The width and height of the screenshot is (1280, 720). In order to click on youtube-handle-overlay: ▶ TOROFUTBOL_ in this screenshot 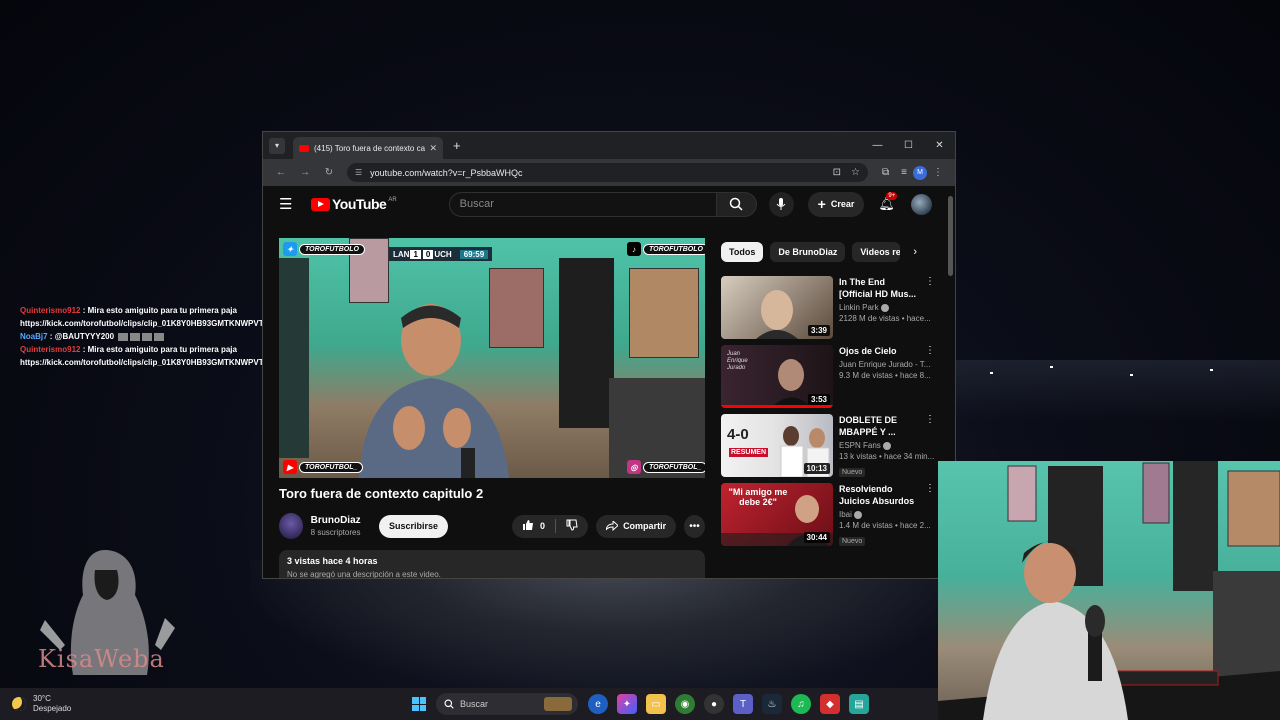, I will do `click(323, 467)`.